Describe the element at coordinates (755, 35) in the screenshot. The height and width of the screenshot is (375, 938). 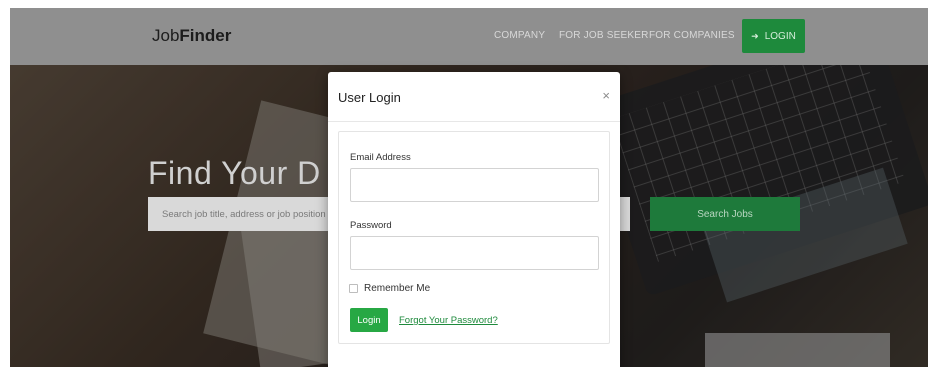
I see `sign-in-icon: ➜` at that location.